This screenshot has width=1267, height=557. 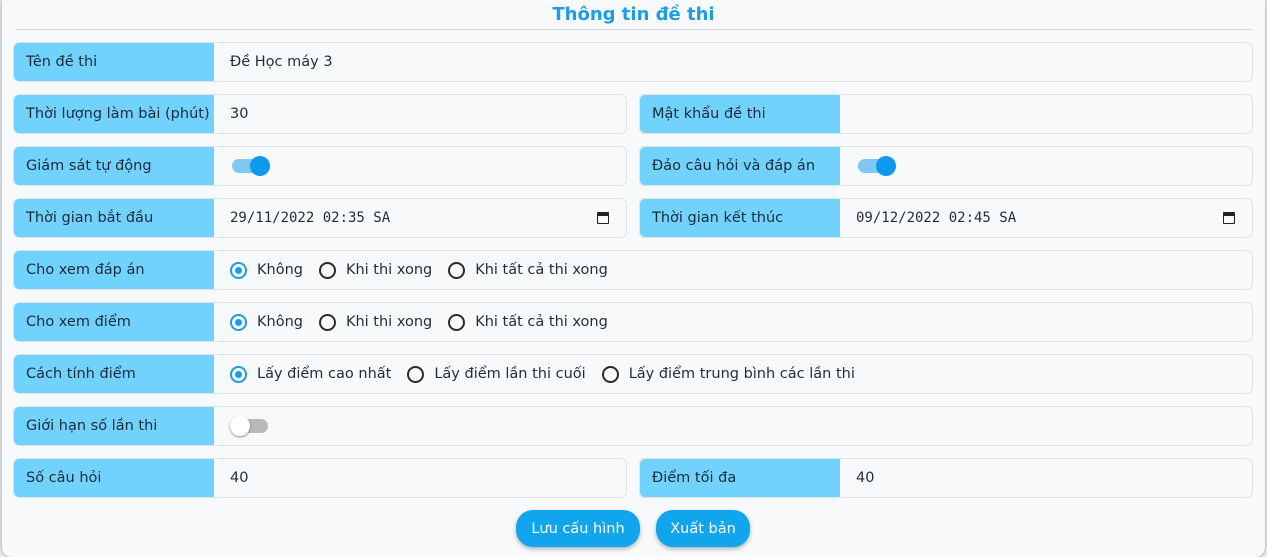 I want to click on duration-input: 30, so click(x=420, y=114).